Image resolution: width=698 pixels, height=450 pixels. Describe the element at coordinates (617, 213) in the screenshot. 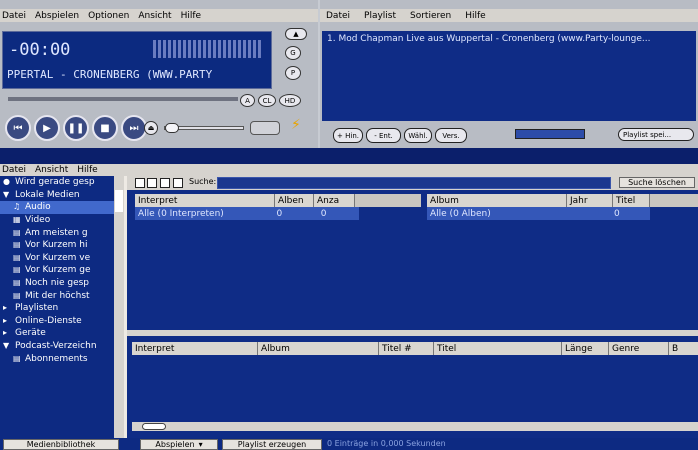

I see `album-row-tracks: 0` at that location.